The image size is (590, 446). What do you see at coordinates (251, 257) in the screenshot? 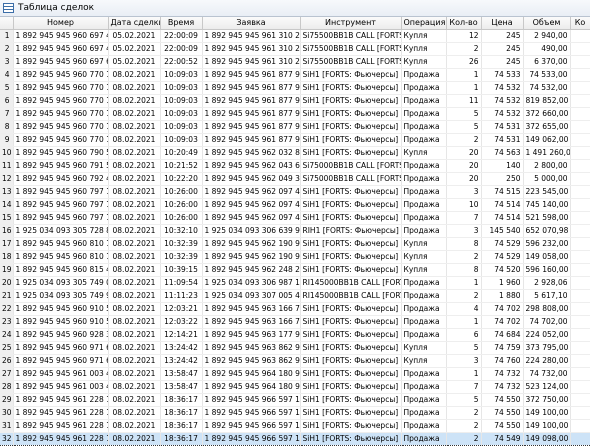
I see `cell-order: 1 892 945 945 962 190 995` at bounding box center [251, 257].